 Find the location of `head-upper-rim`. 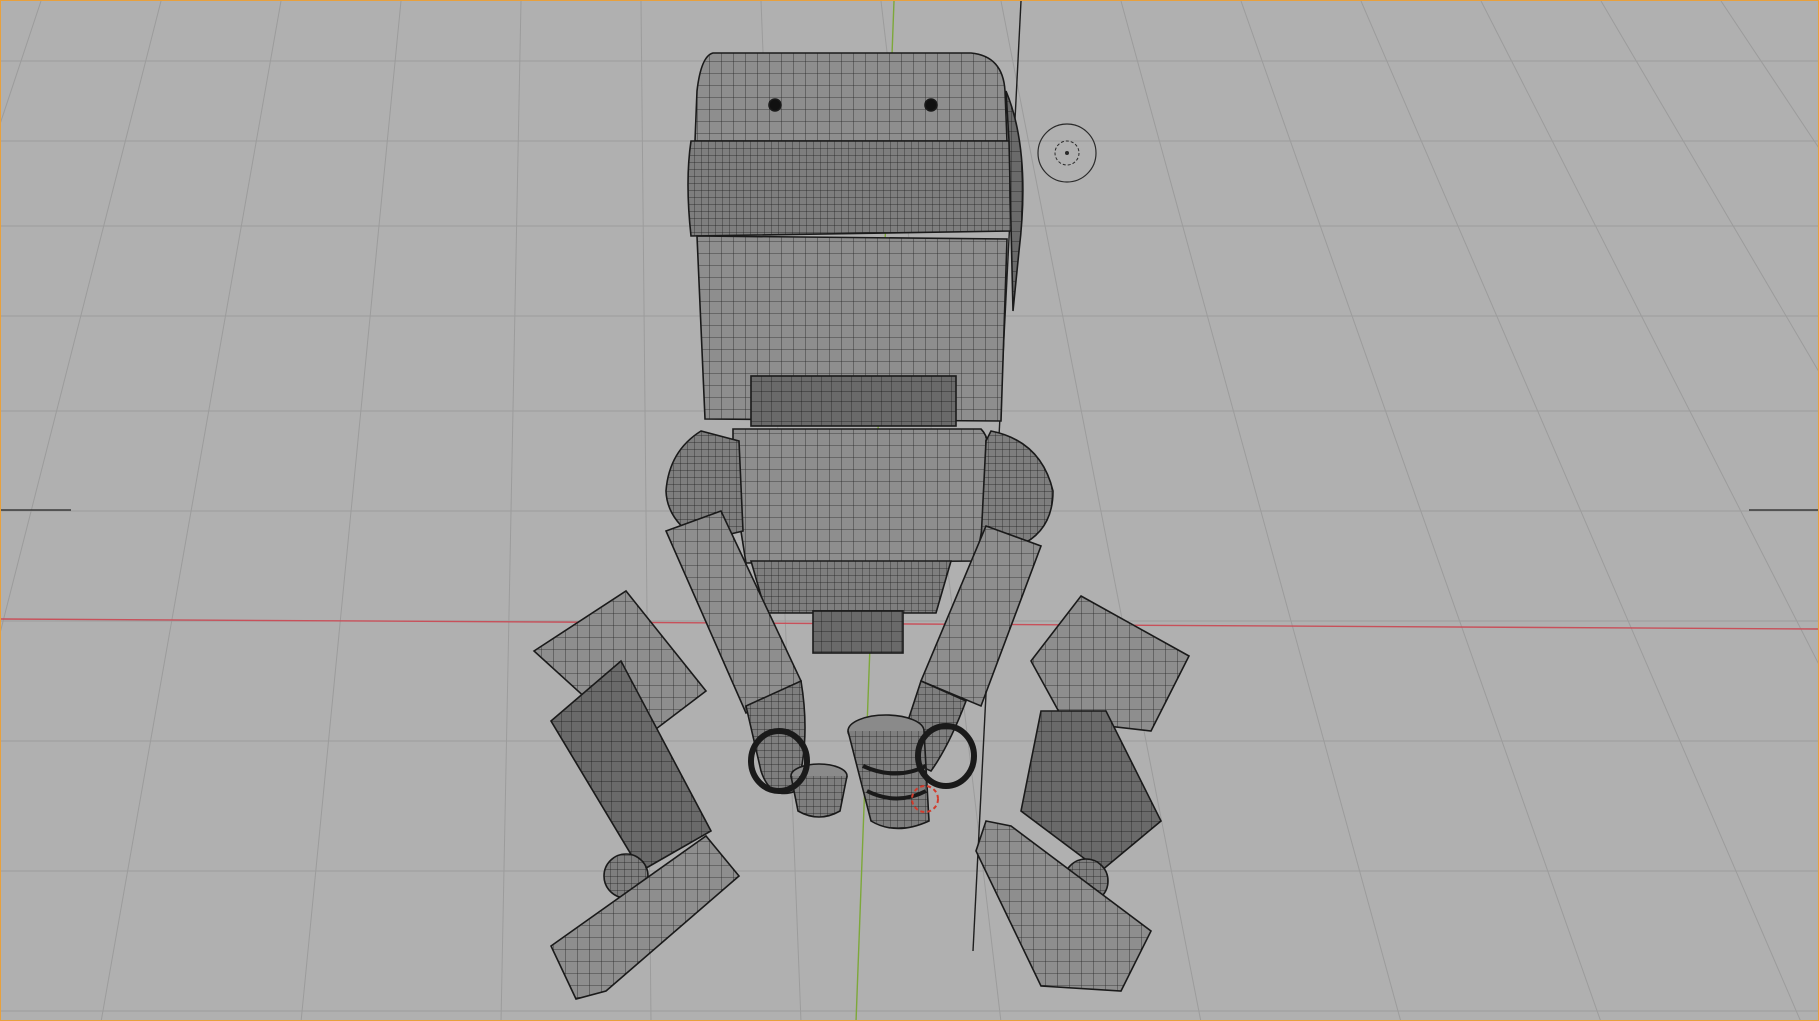

head-upper-rim is located at coordinates (850, 188).